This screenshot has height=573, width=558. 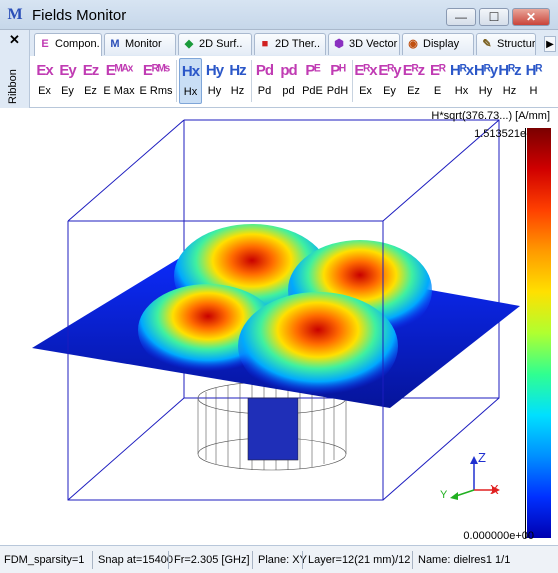 What do you see at coordinates (237, 81) in the screenshot?
I see `tool-hz-button: Hz Hz` at bounding box center [237, 81].